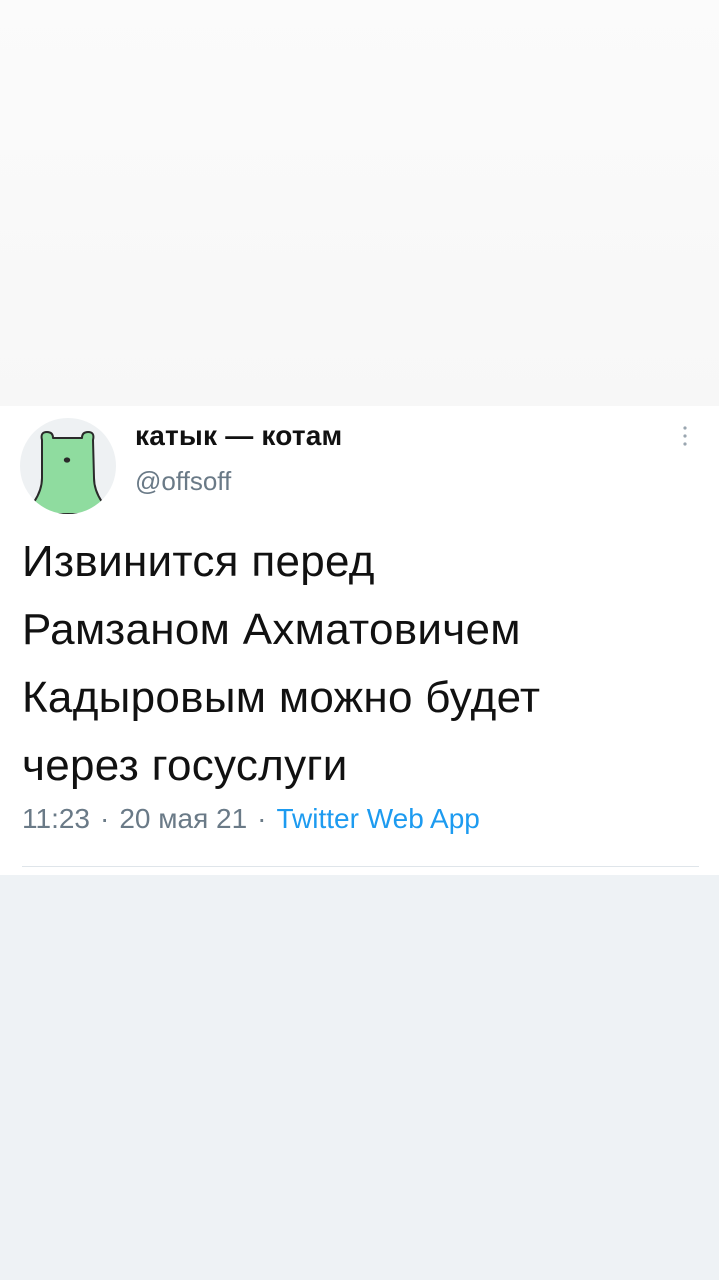 The width and height of the screenshot is (719, 1280). What do you see at coordinates (251, 819) in the screenshot?
I see `tweet-metadata: 11:23 · 20 мая 21 · Twitter Web App` at bounding box center [251, 819].